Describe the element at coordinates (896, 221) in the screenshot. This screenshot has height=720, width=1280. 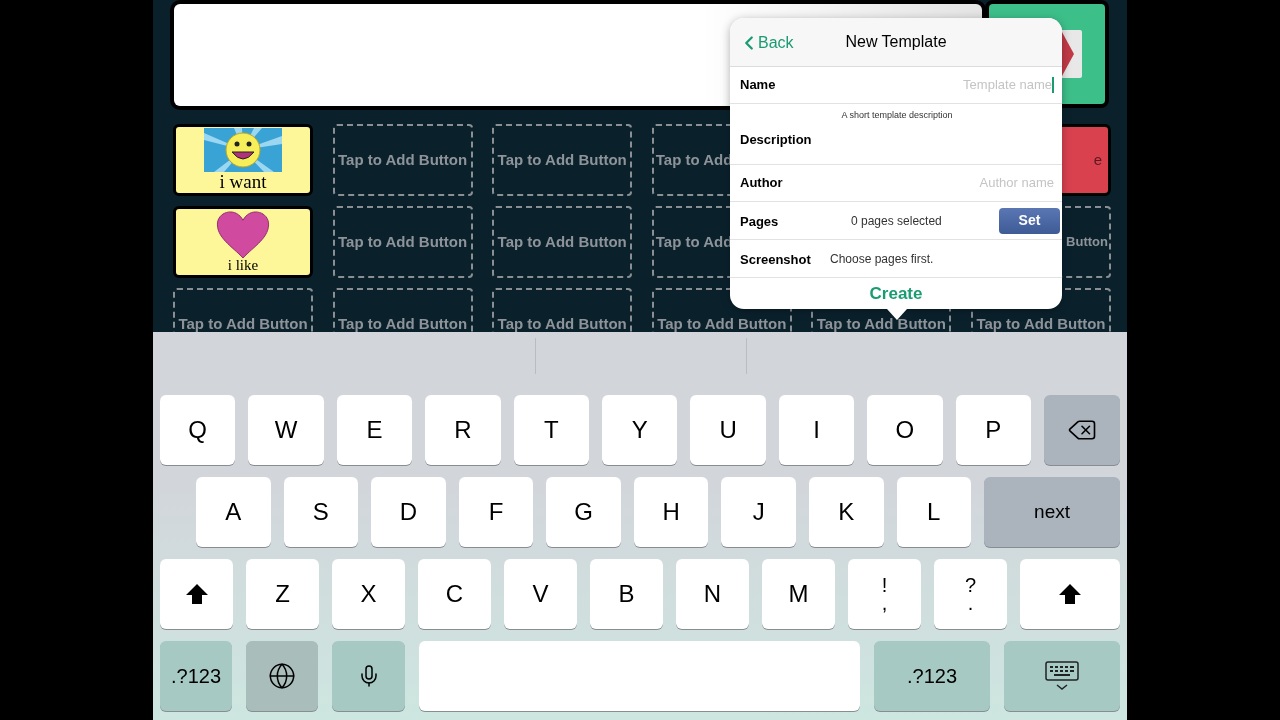
I see `pages-count: 0 pages selected` at that location.